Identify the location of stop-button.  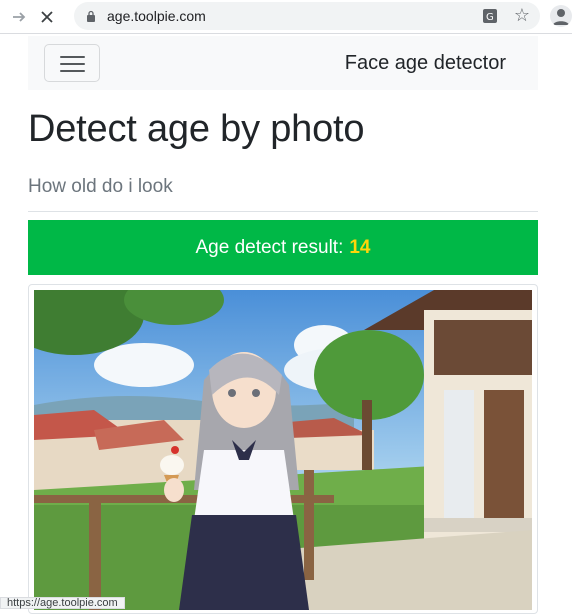
(47, 17).